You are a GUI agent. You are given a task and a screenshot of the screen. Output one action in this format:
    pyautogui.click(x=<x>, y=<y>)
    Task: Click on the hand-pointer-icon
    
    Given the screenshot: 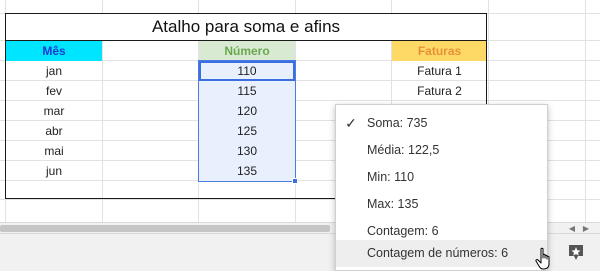 What is the action you would take?
    pyautogui.click(x=542, y=258)
    